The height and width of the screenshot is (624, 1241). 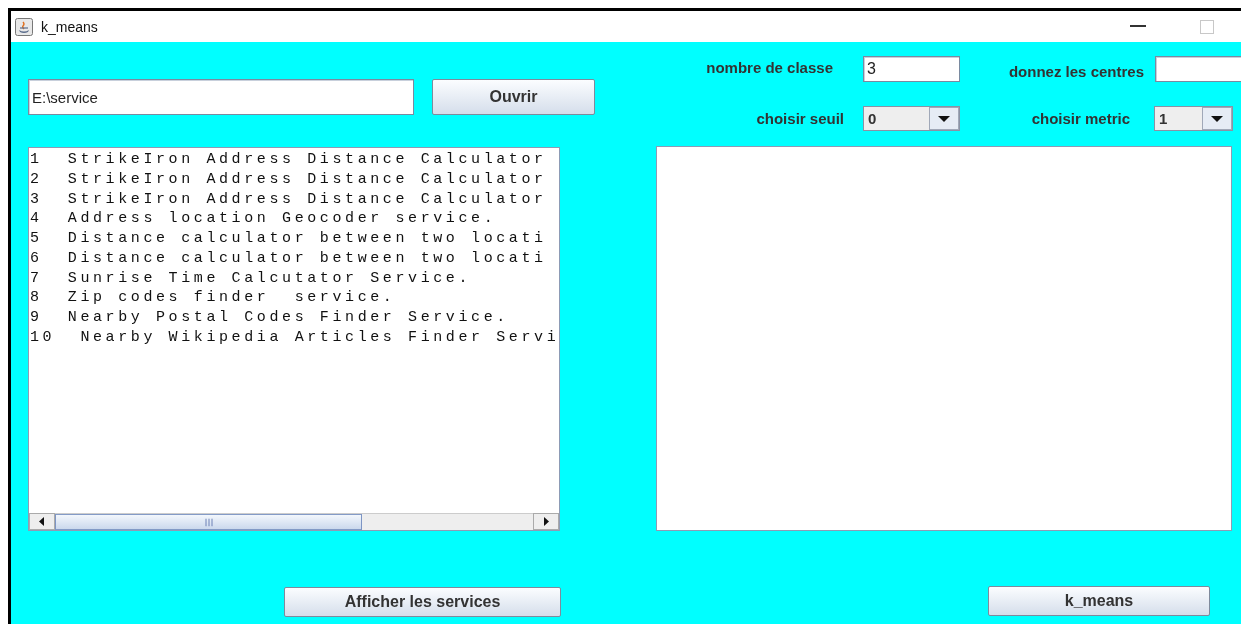 What do you see at coordinates (263, 219) in the screenshot?
I see `service-line: 4 Address location Geocoder service.` at bounding box center [263, 219].